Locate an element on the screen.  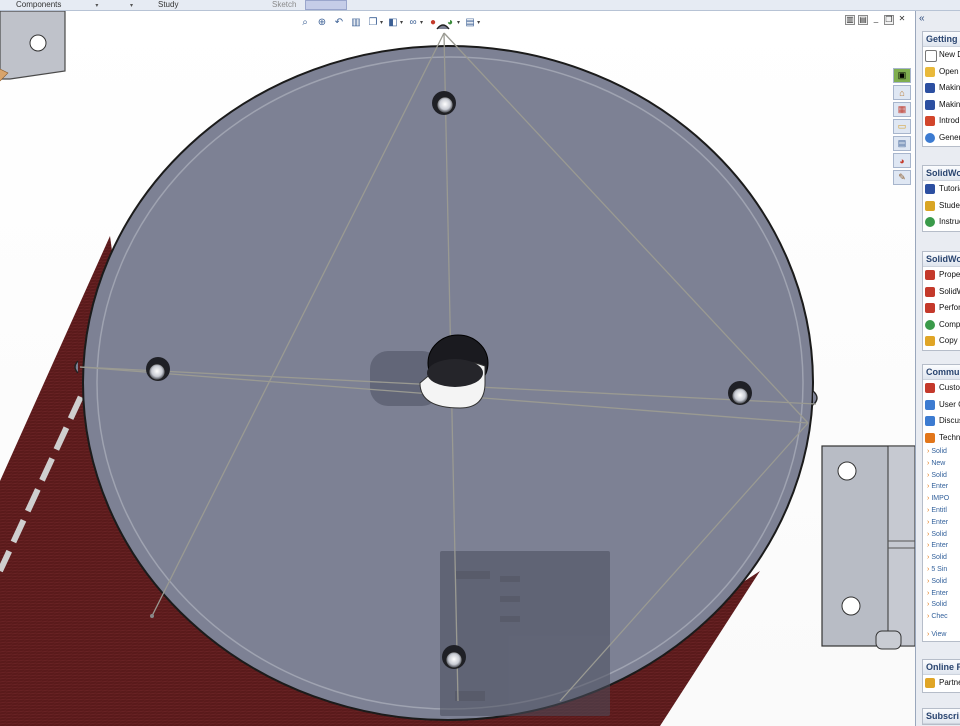
tab-active is located at coordinates (326, 5).